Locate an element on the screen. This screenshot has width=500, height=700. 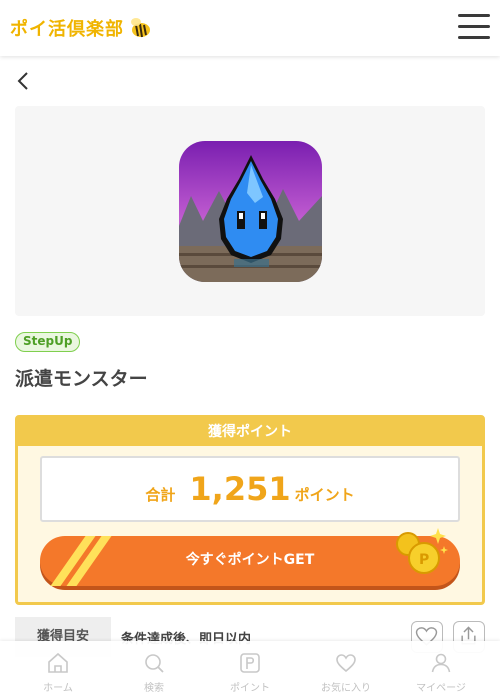
nav-label: 検索 is located at coordinates (154, 688).